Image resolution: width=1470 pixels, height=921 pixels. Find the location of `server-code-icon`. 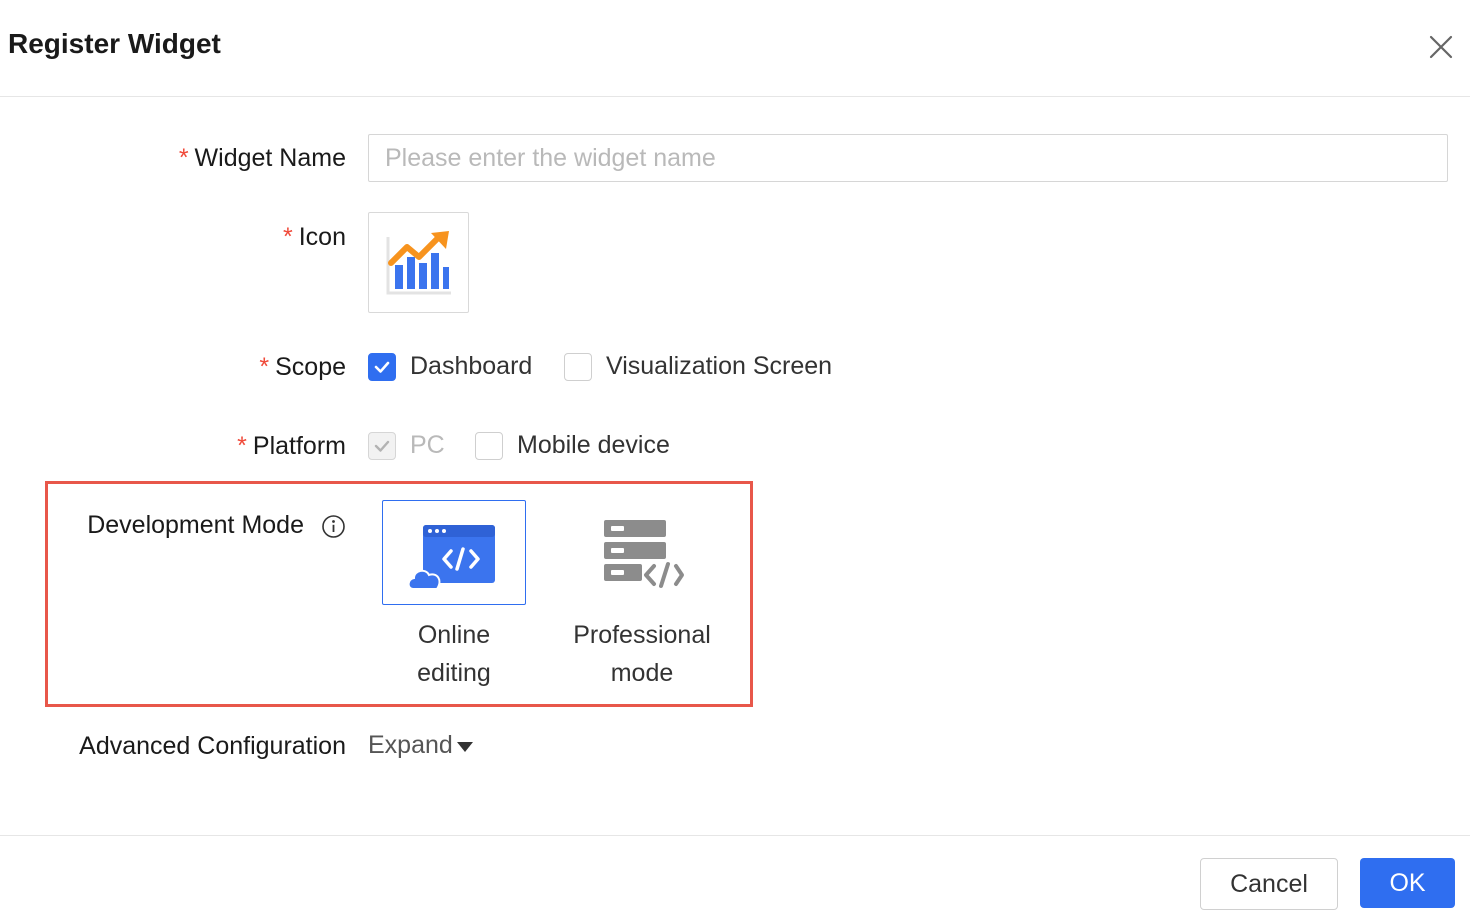

server-code-icon is located at coordinates (644, 554).